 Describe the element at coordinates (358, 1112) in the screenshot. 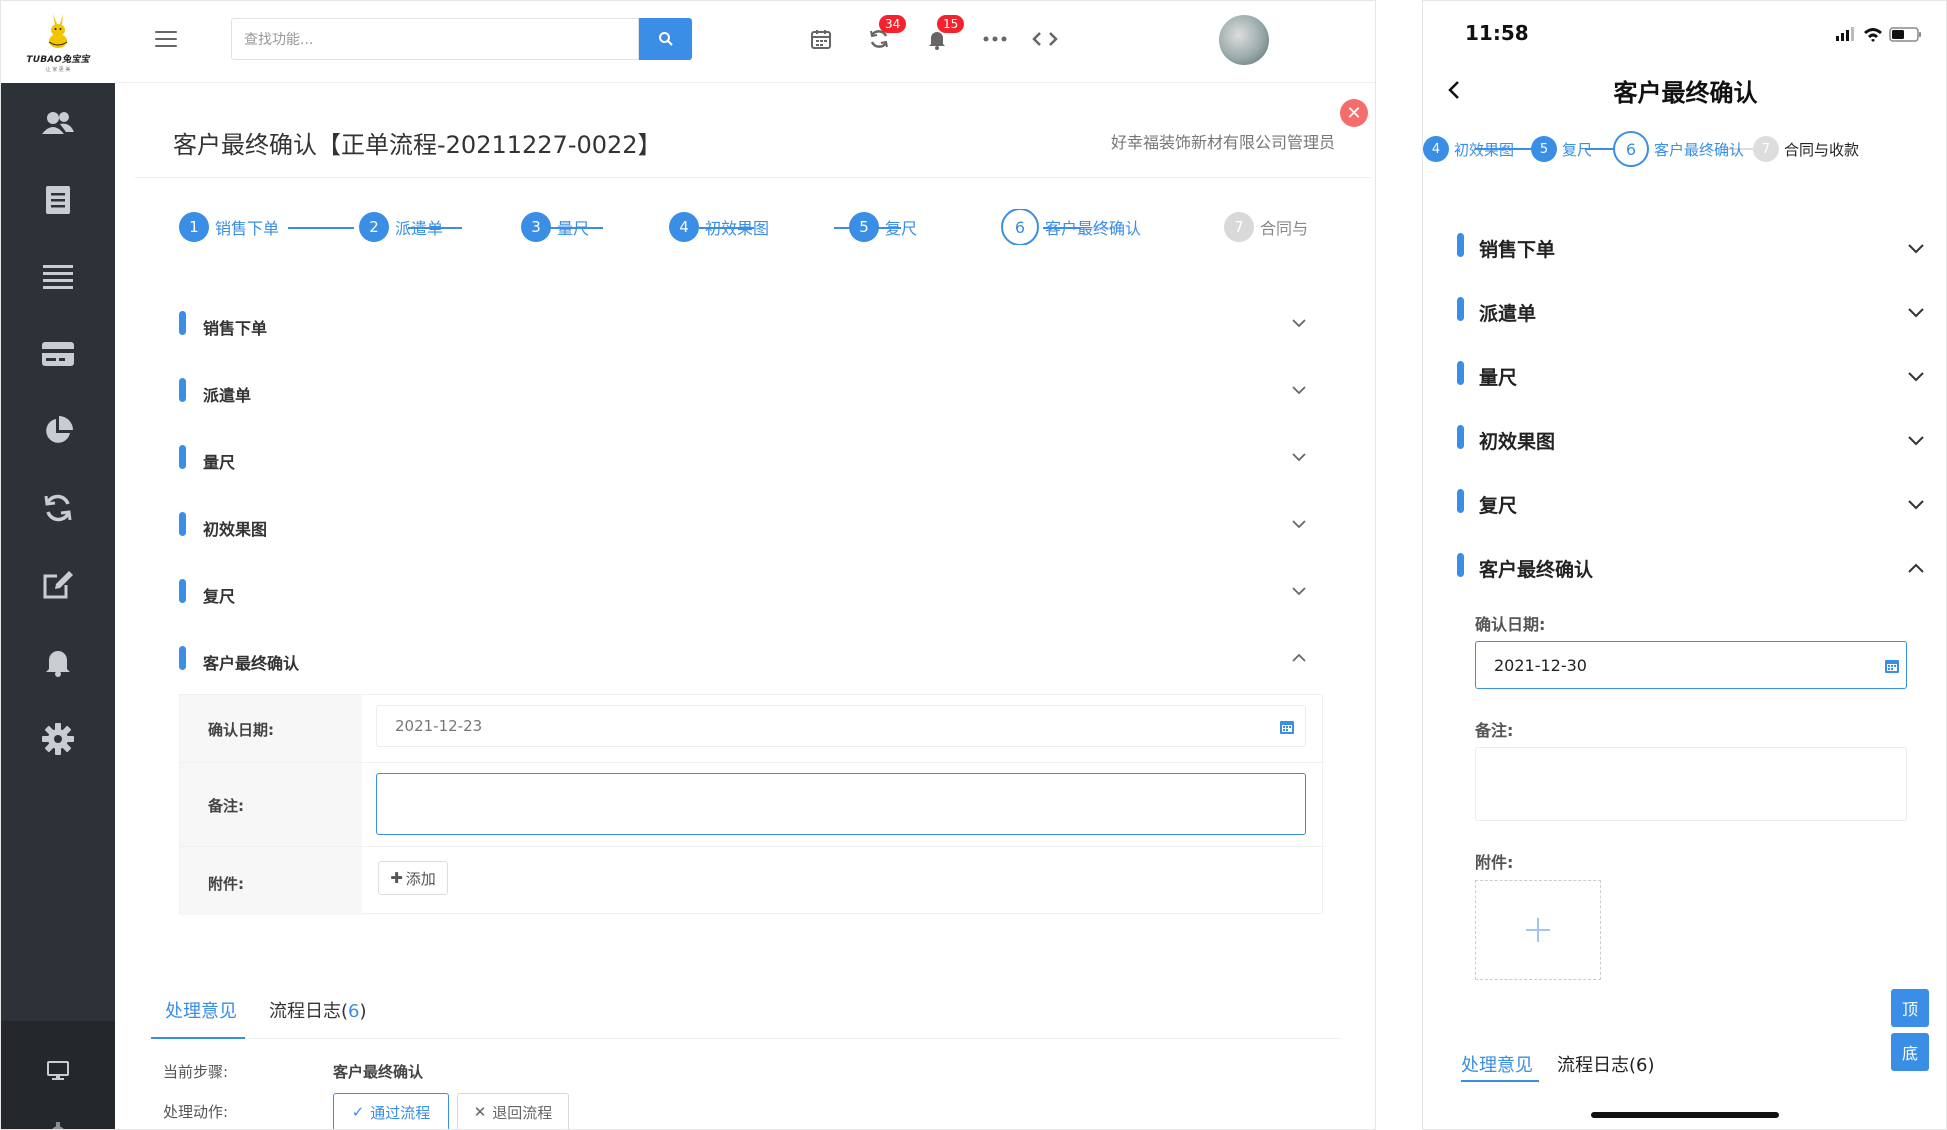

I see `check-icon: ✓` at that location.